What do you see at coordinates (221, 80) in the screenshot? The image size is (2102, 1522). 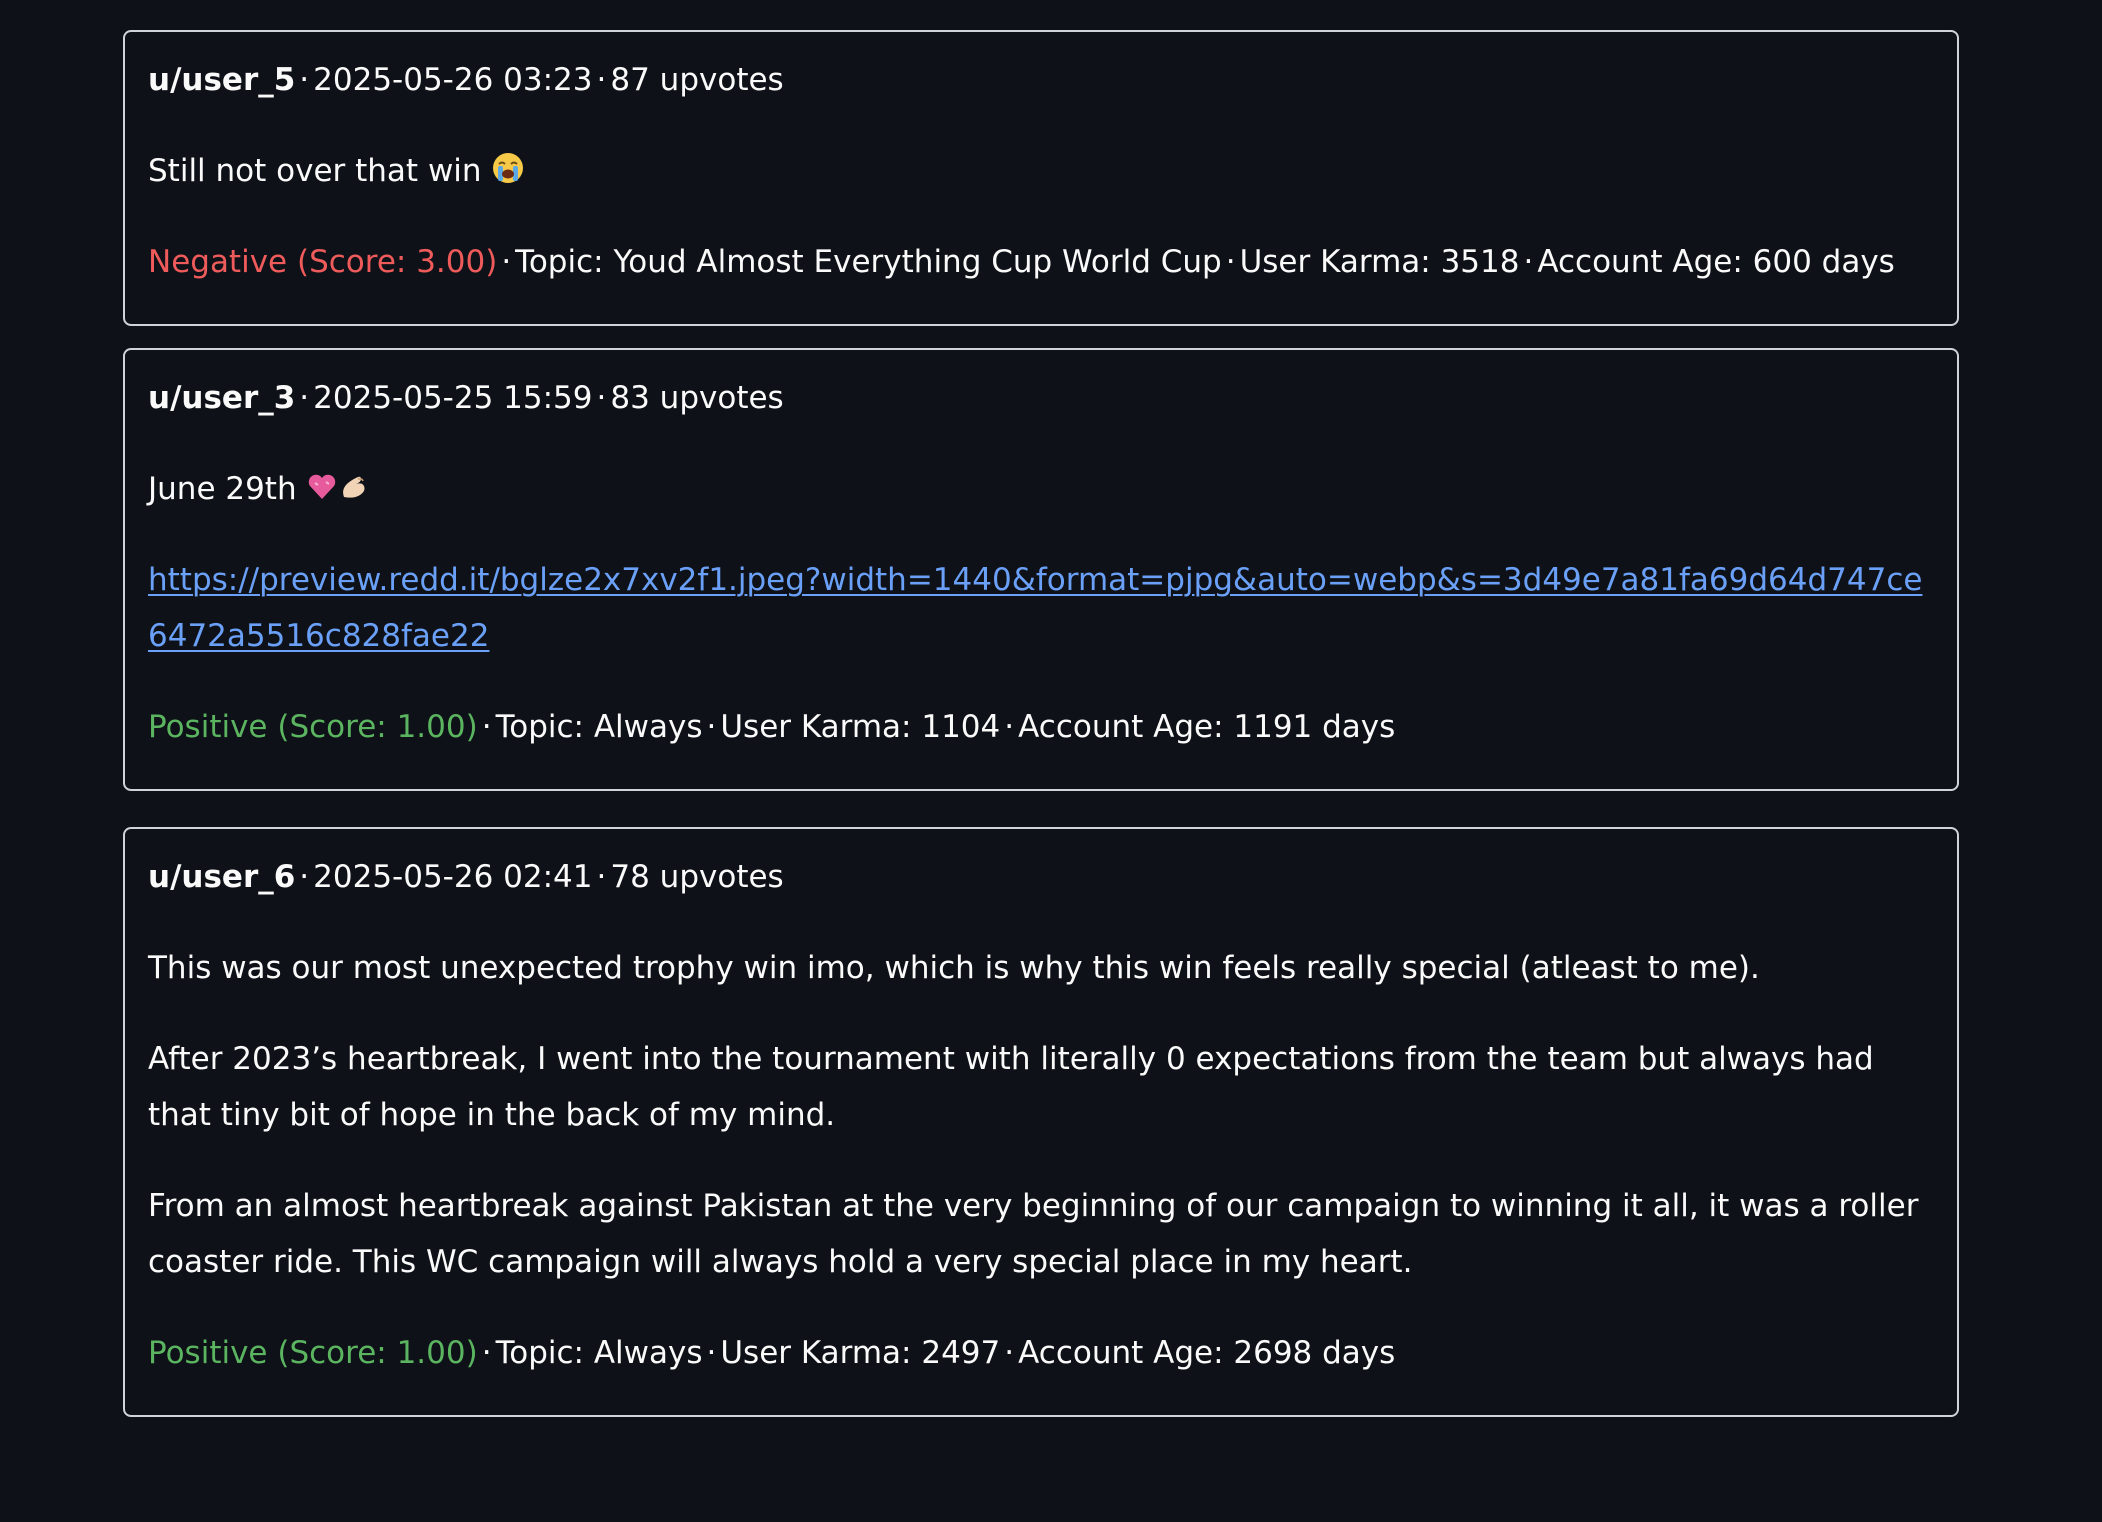 I see `author-username: u/user_5` at bounding box center [221, 80].